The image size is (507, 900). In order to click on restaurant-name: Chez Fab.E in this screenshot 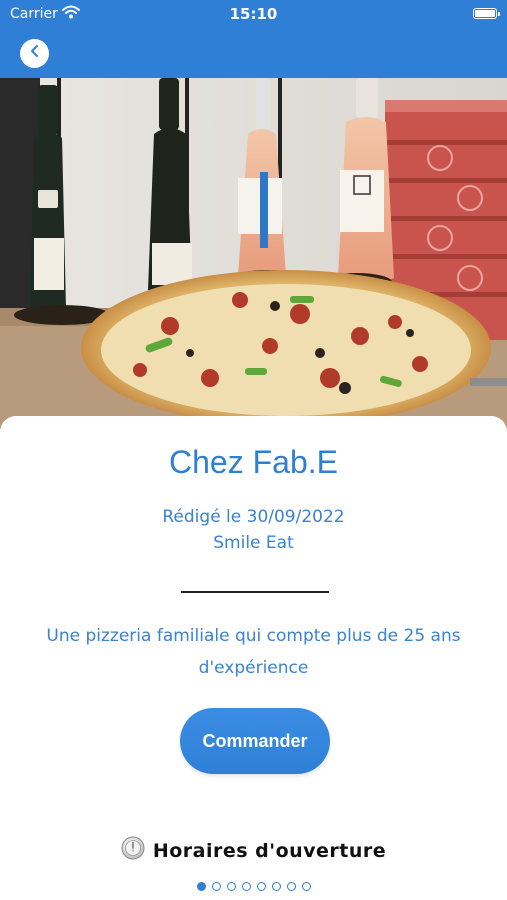, I will do `click(253, 462)`.